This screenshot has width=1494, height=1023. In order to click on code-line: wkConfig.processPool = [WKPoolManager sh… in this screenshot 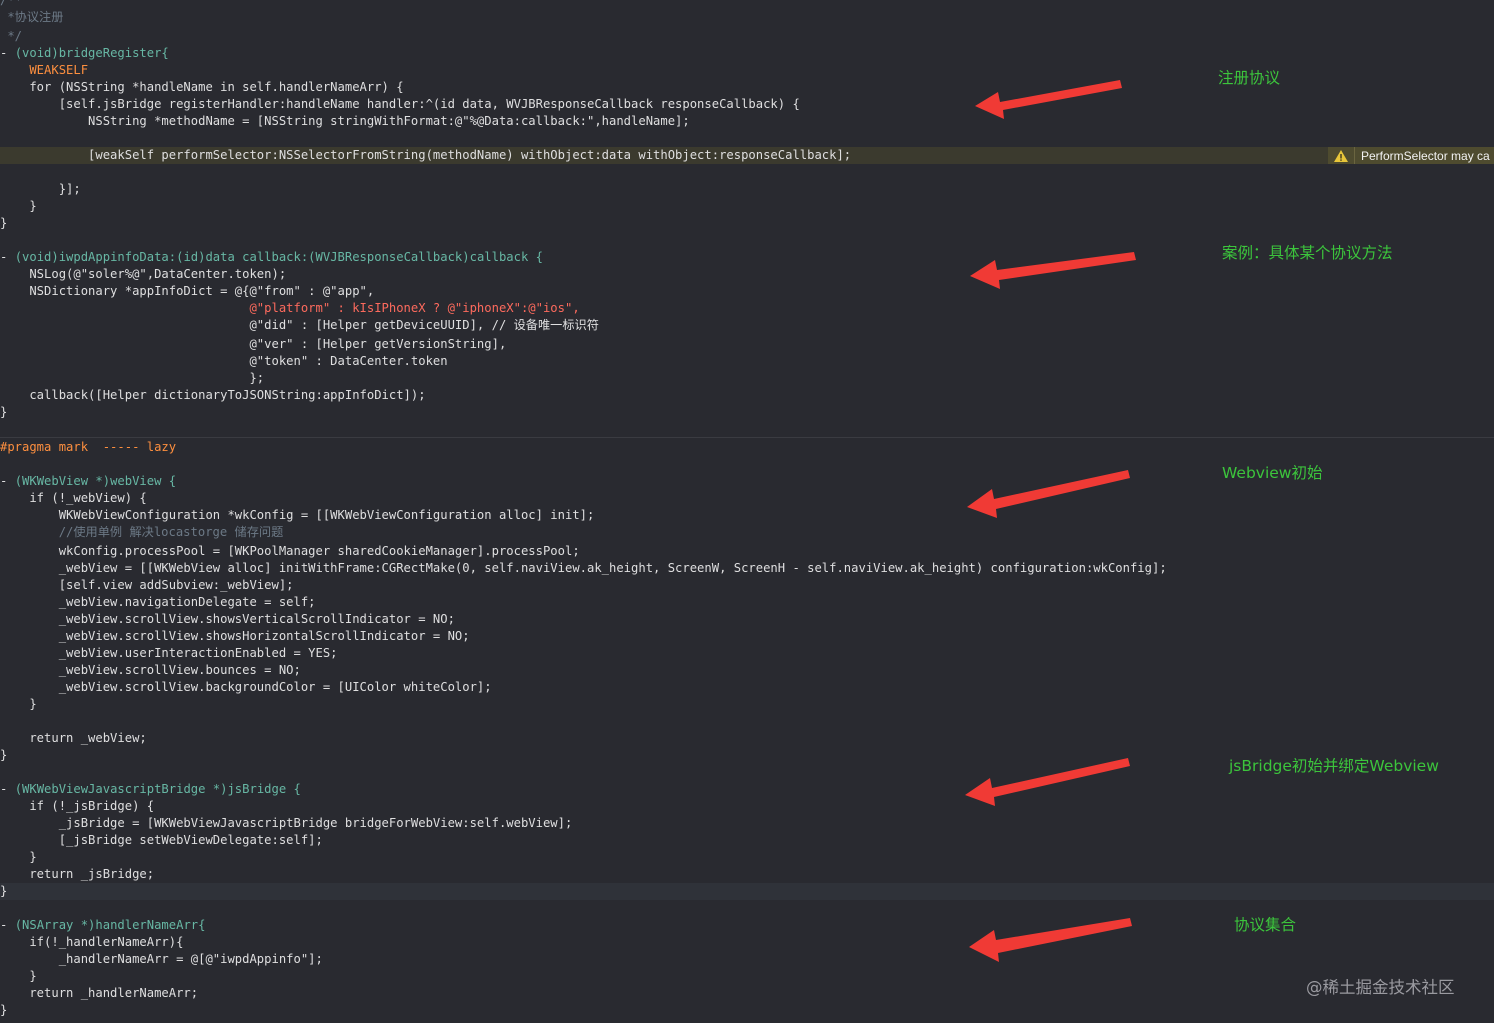, I will do `click(290, 551)`.